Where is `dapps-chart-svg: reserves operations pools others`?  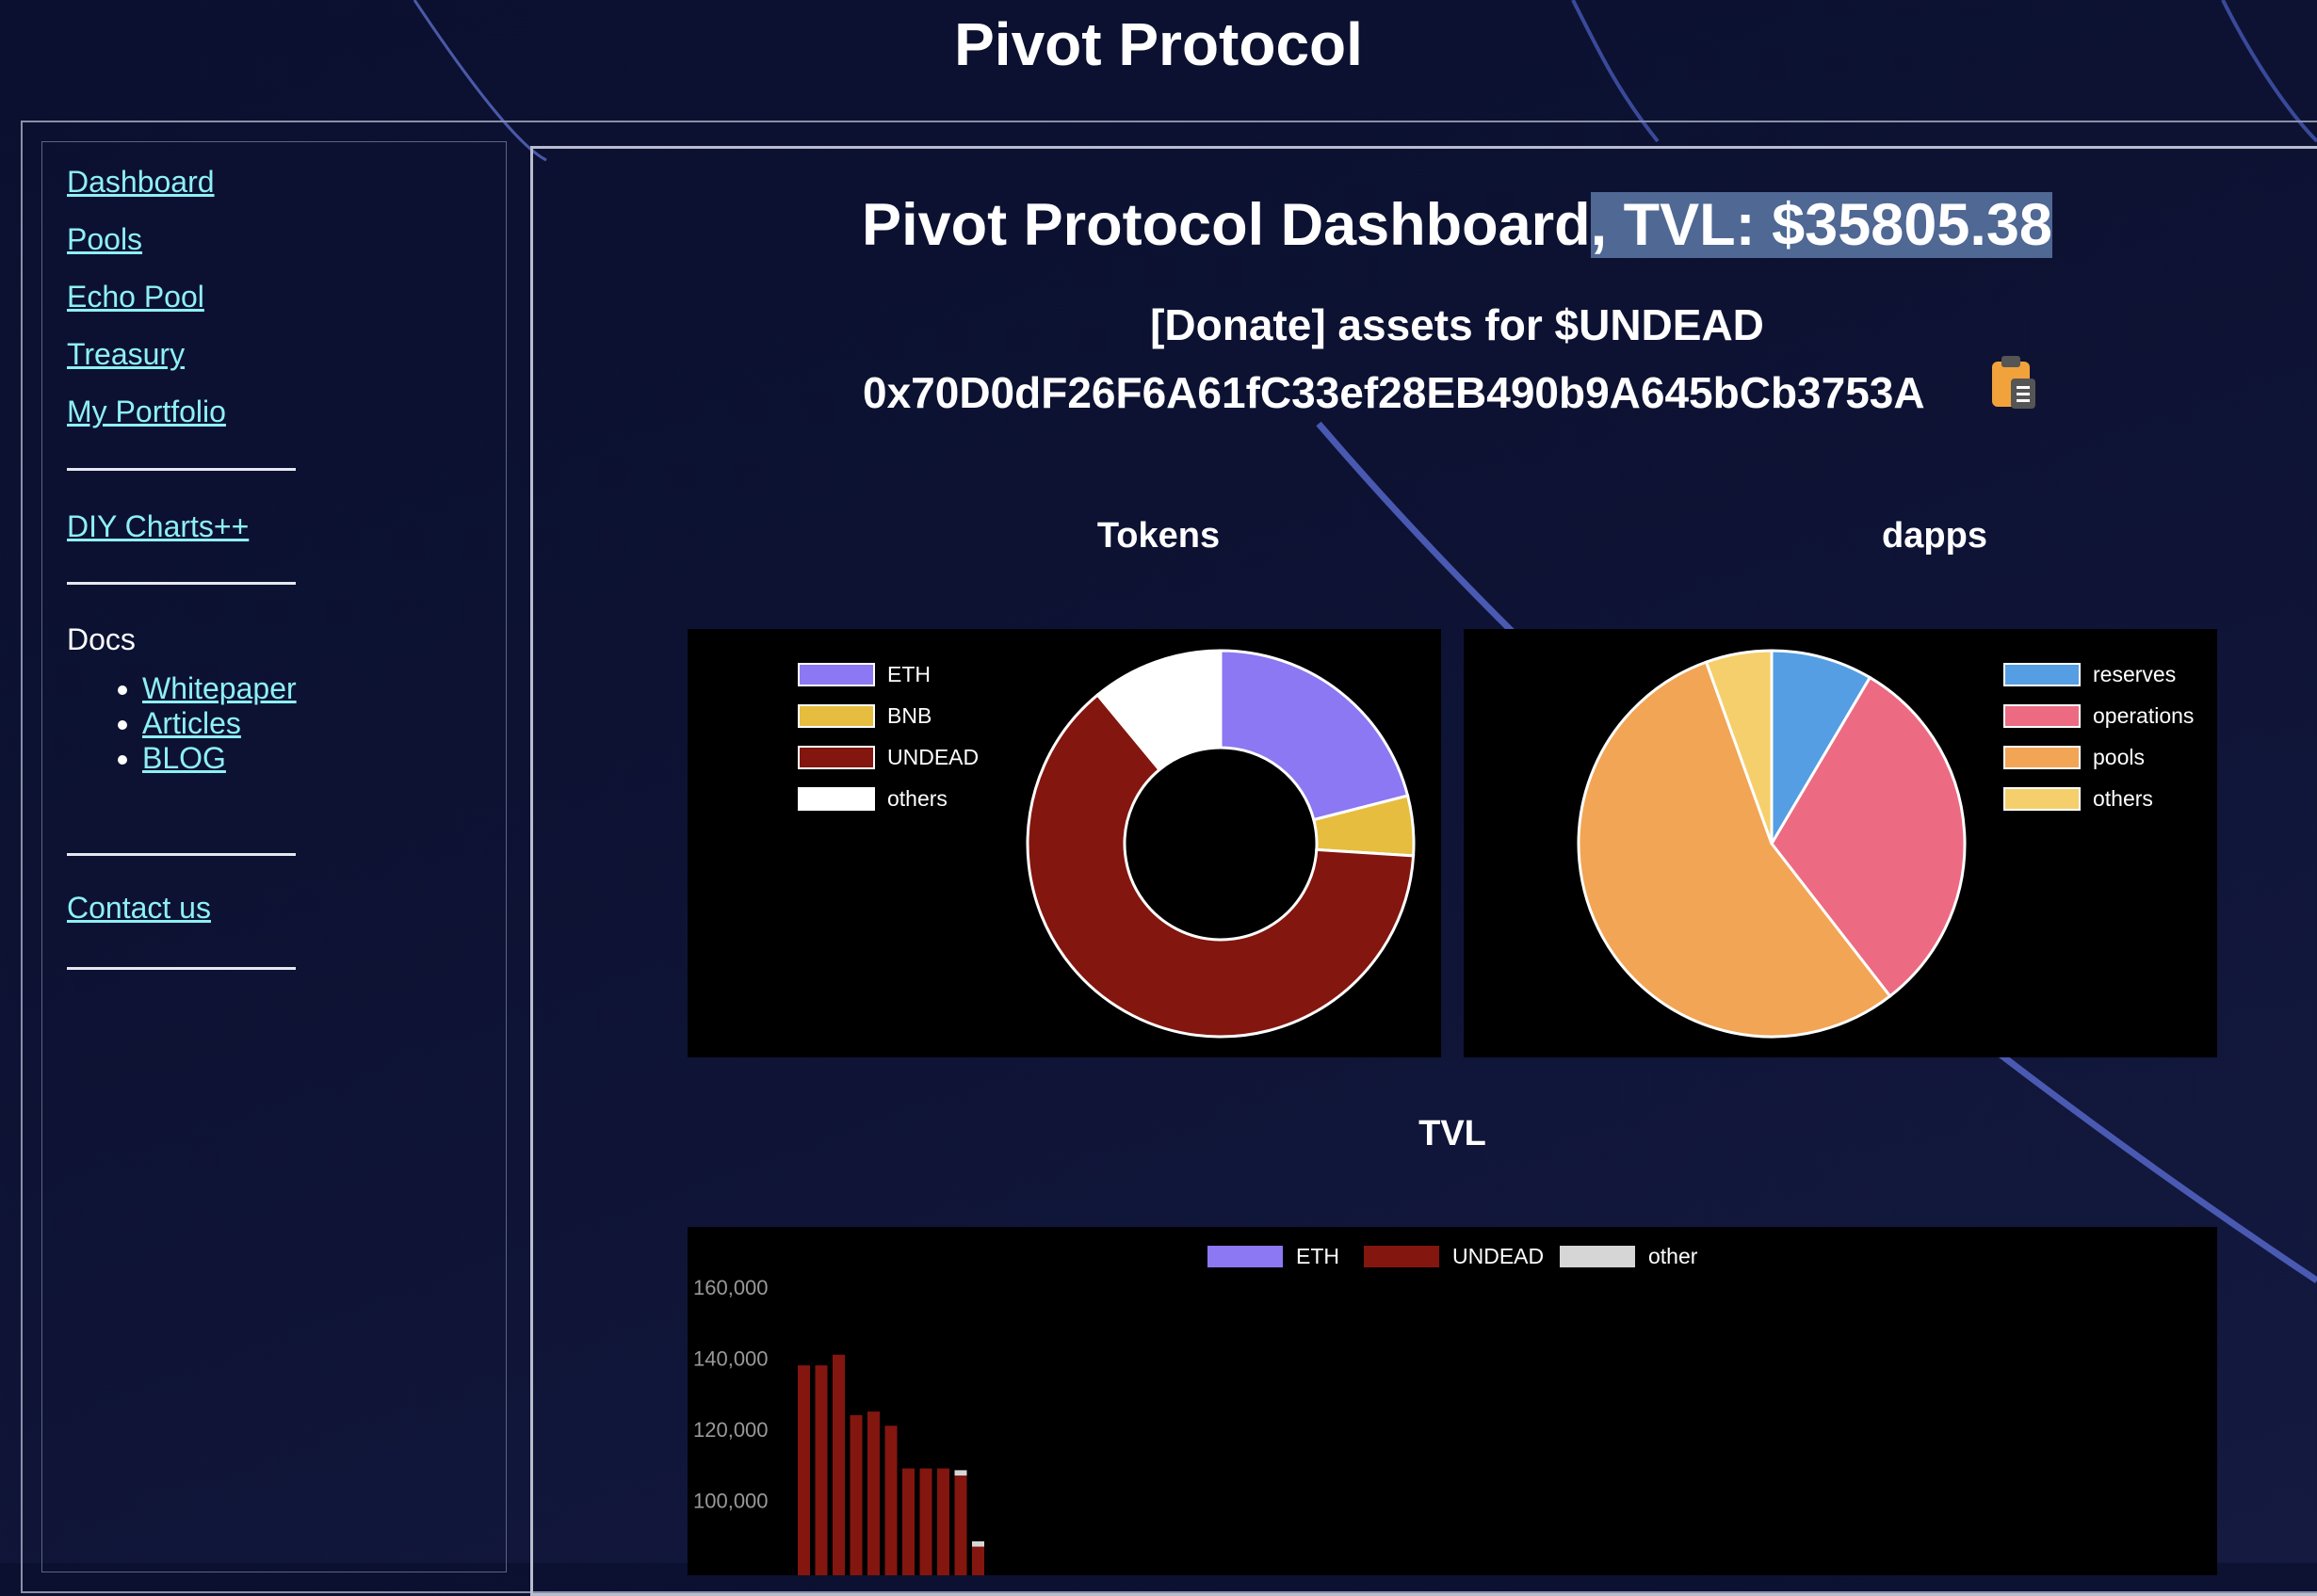 dapps-chart-svg: reserves operations pools others is located at coordinates (1886, 844).